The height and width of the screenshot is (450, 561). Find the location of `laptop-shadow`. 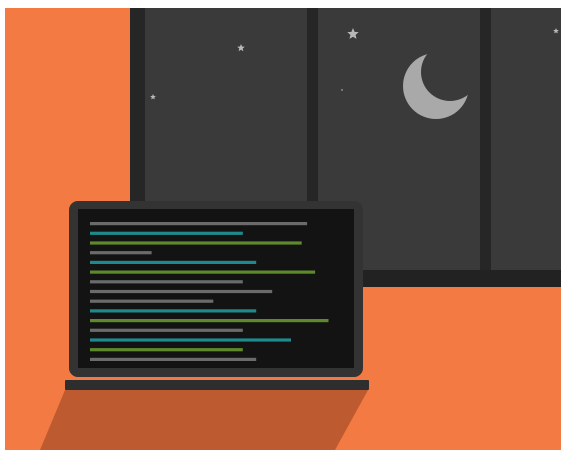

laptop-shadow is located at coordinates (204, 420).